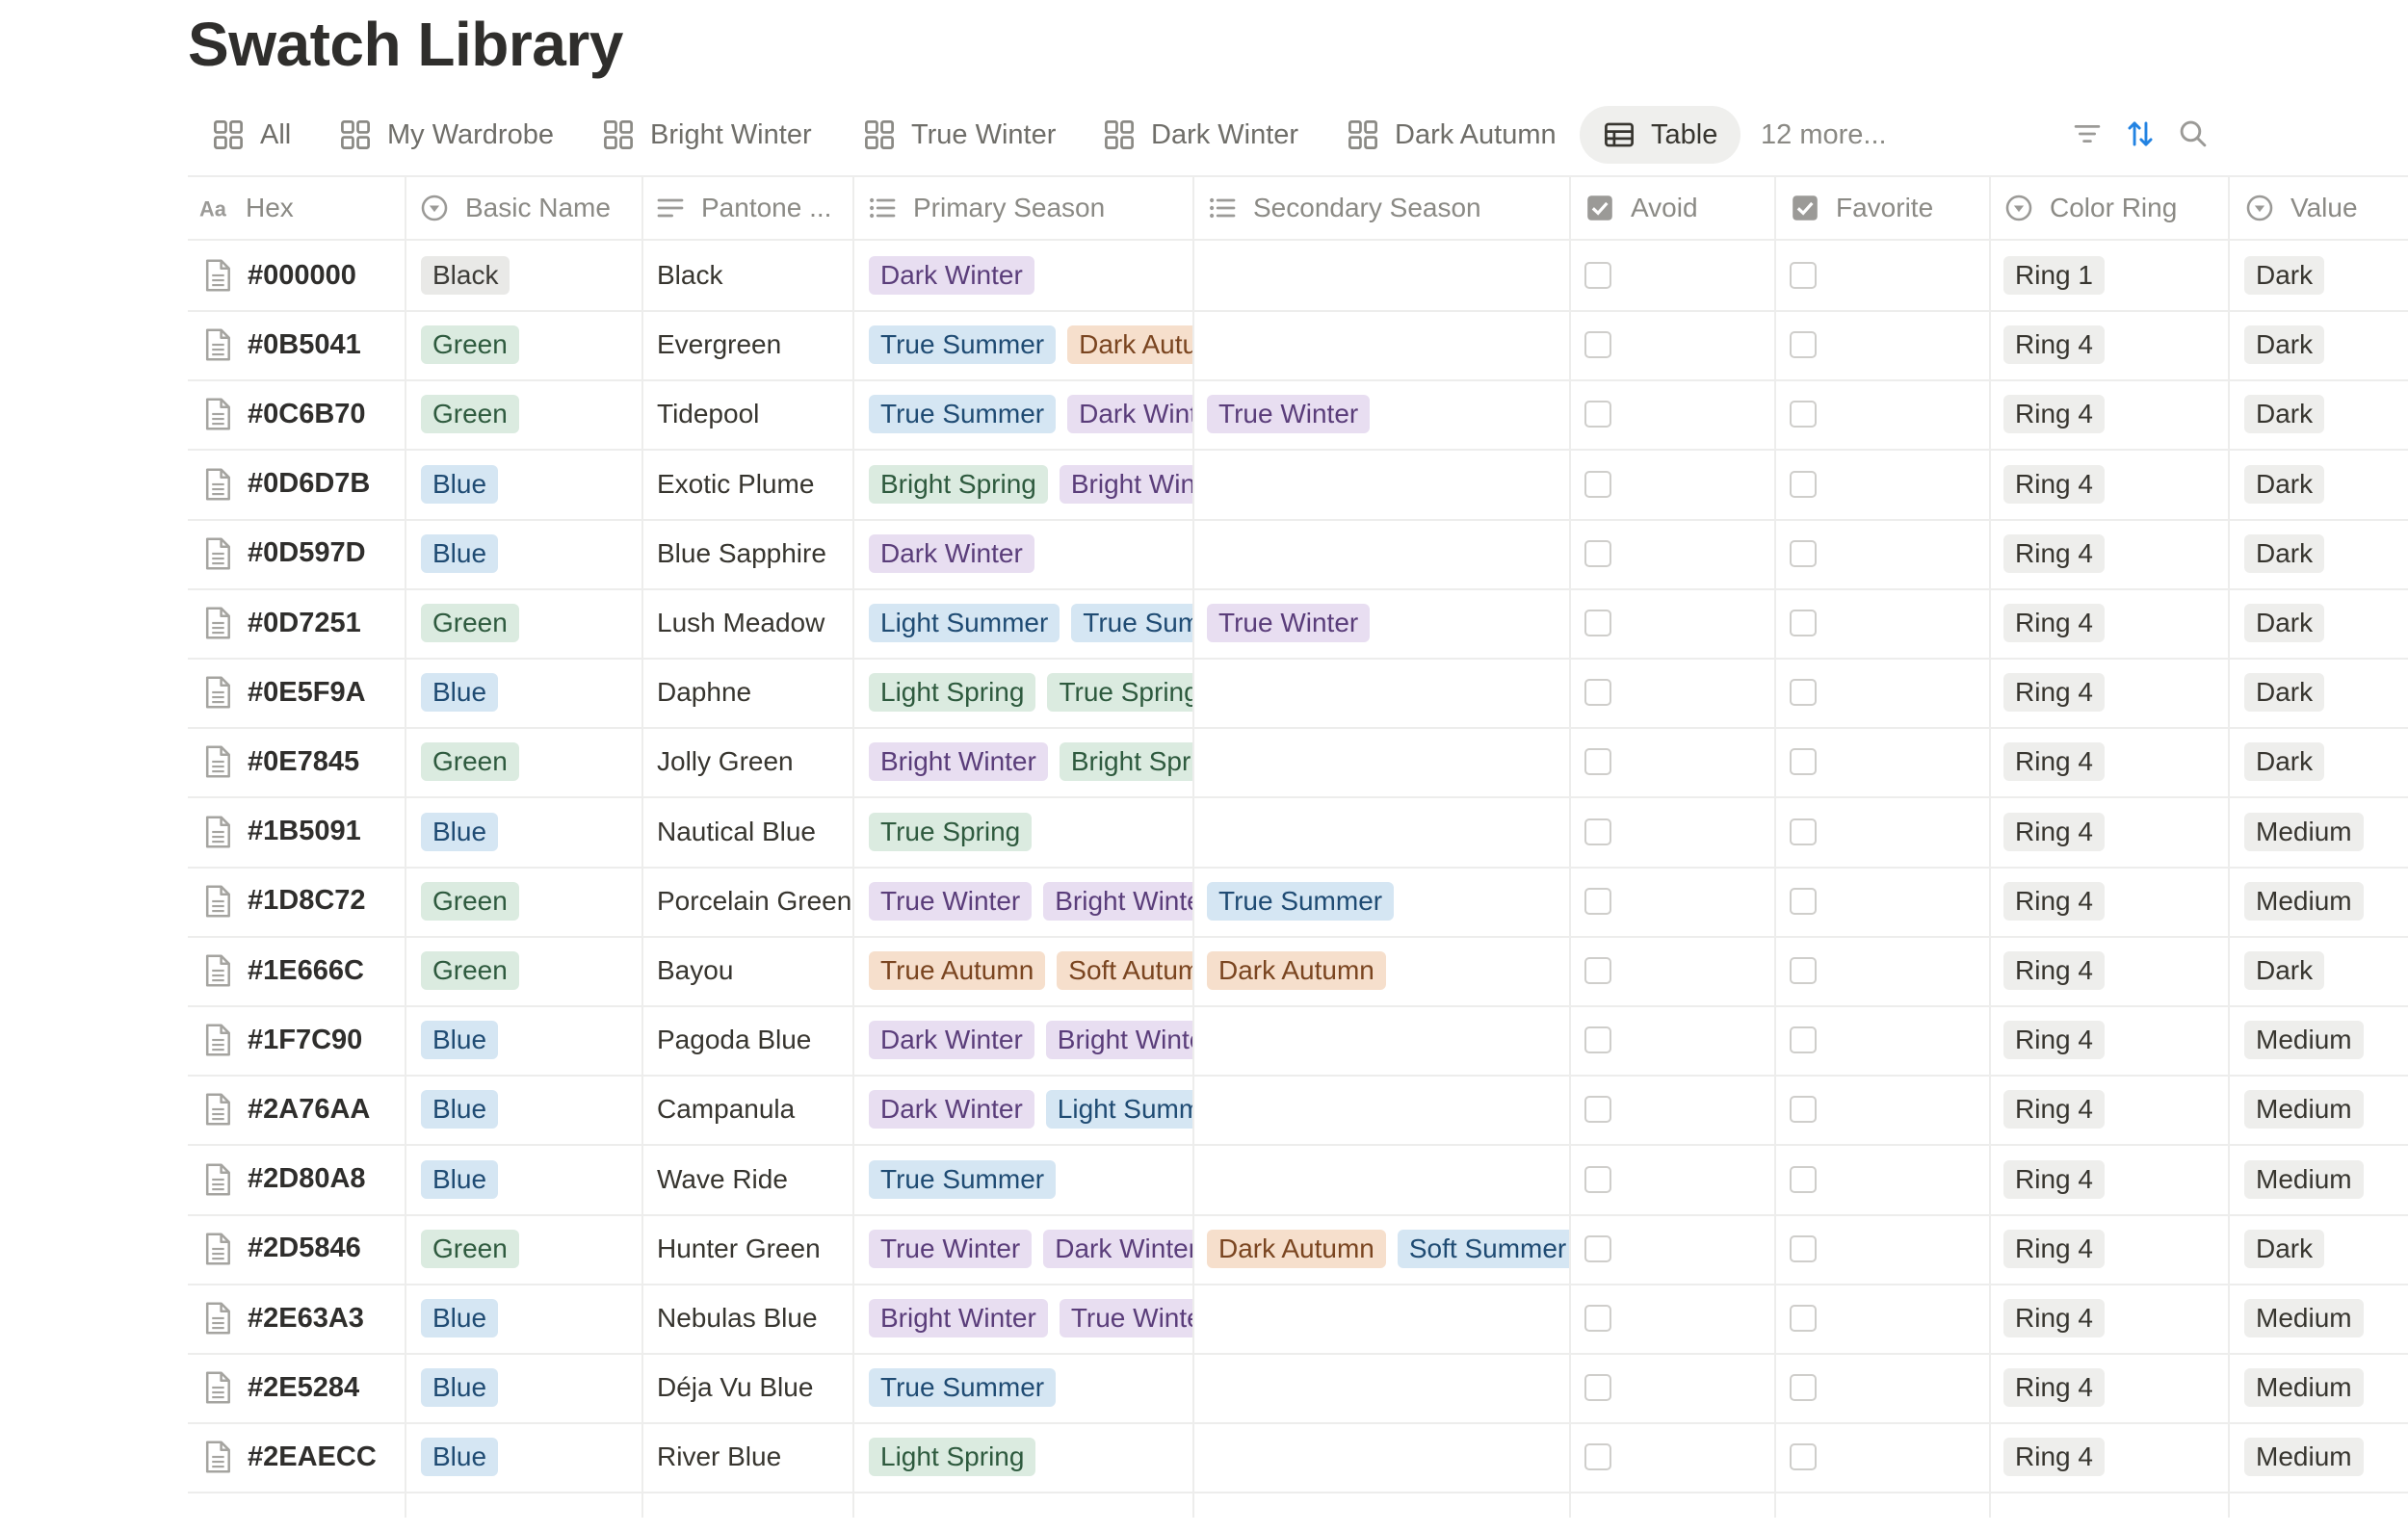  Describe the element at coordinates (1030, 1040) in the screenshot. I see `primary-season-cell: Dark Winter Bright Winter` at that location.